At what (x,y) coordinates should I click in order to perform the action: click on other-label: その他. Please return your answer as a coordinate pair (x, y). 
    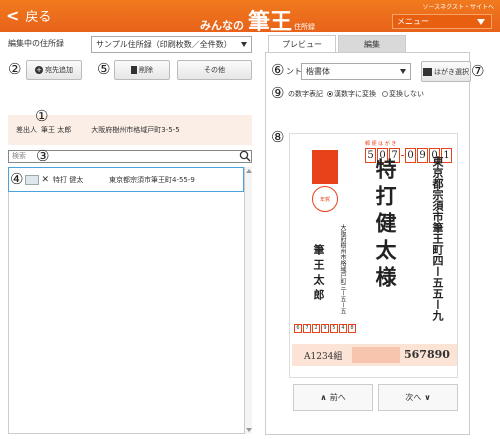
    Looking at the image, I should click on (214, 70).